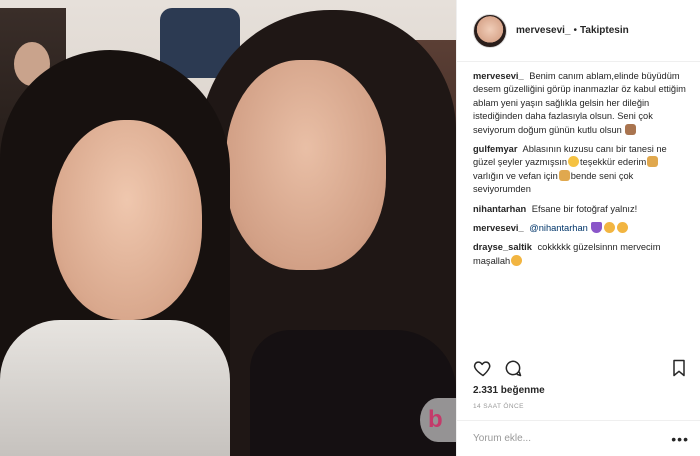 The width and height of the screenshot is (700, 456). What do you see at coordinates (613, 162) in the screenshot?
I see `comment-text-part-b: teşekkür ederim` at bounding box center [613, 162].